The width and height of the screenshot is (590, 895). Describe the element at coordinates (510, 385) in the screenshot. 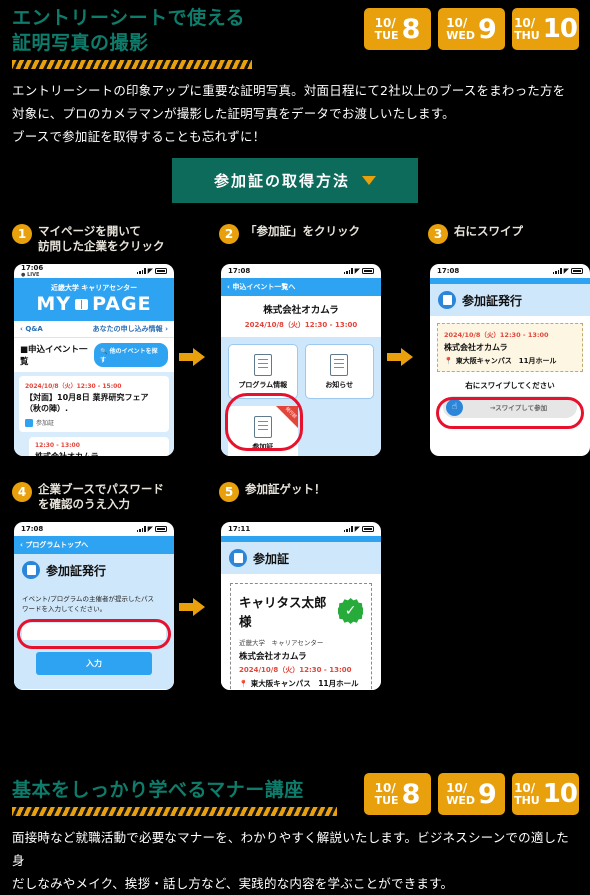

I see `swipe-instruction: 右にスワイプしてください` at that location.